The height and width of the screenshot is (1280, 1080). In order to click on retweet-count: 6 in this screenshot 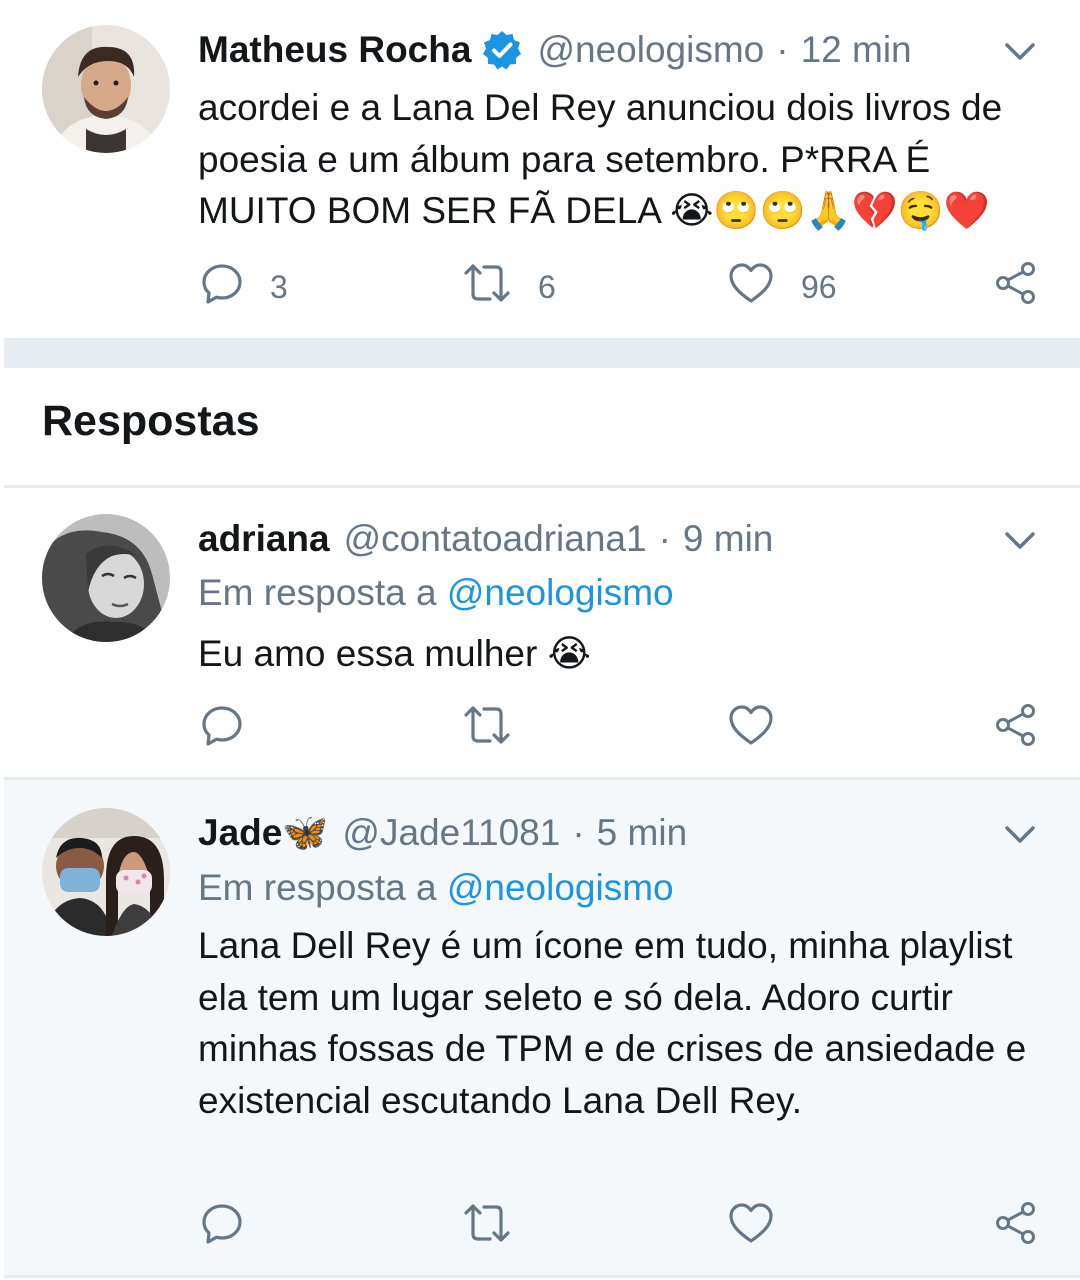, I will do `click(547, 286)`.